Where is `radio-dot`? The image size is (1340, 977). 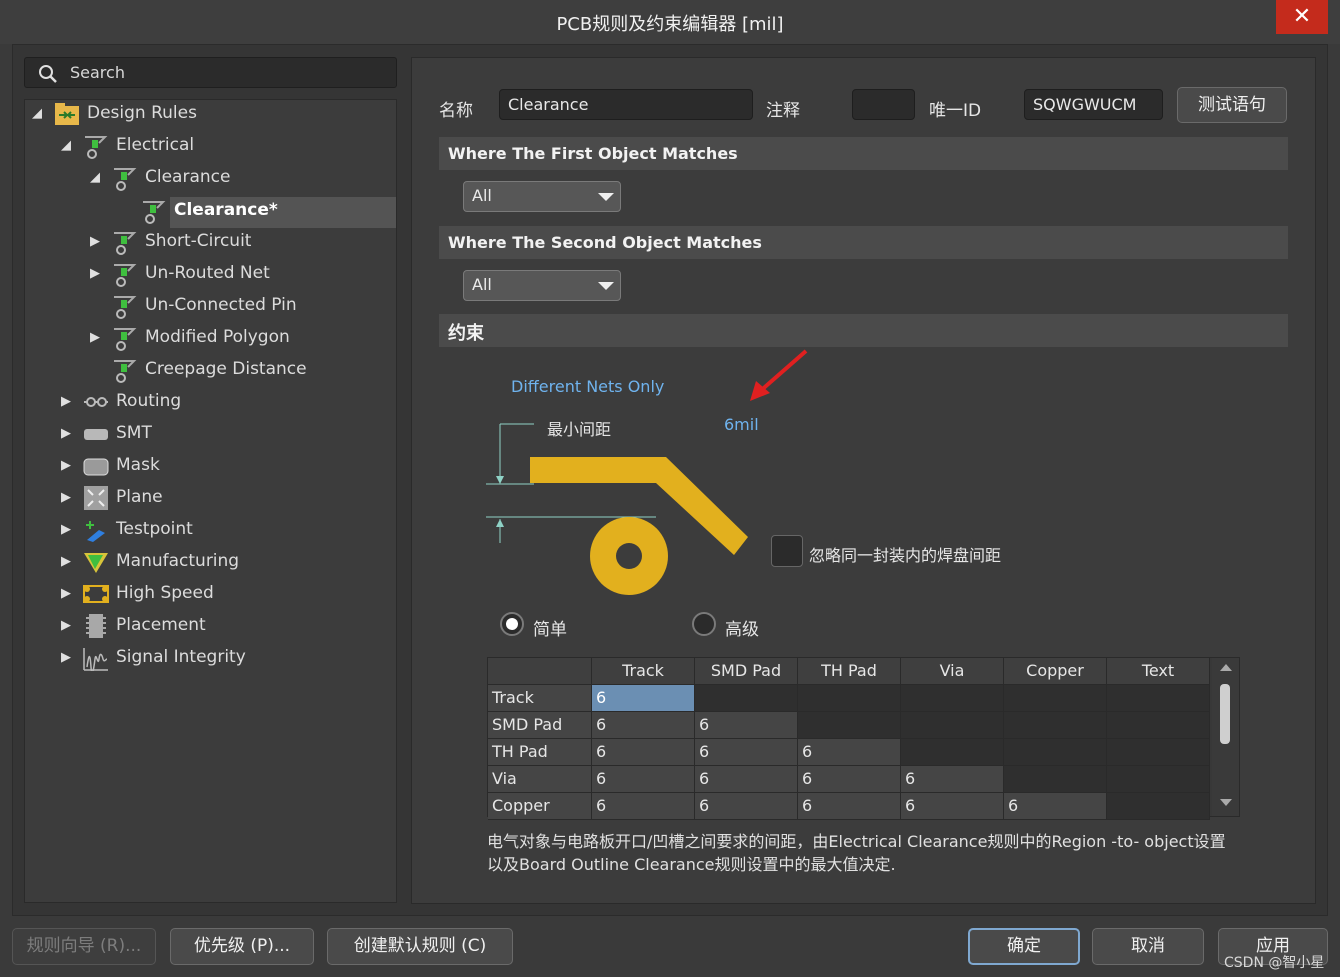 radio-dot is located at coordinates (512, 624).